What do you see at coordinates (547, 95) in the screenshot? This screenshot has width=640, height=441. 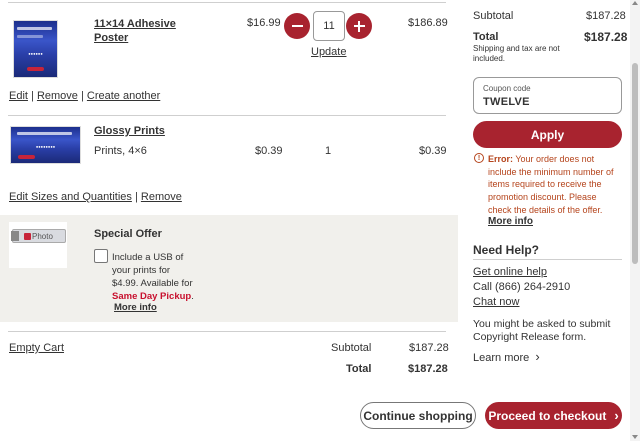 I see `coupon-code-field: Coupon code TWELVE` at bounding box center [547, 95].